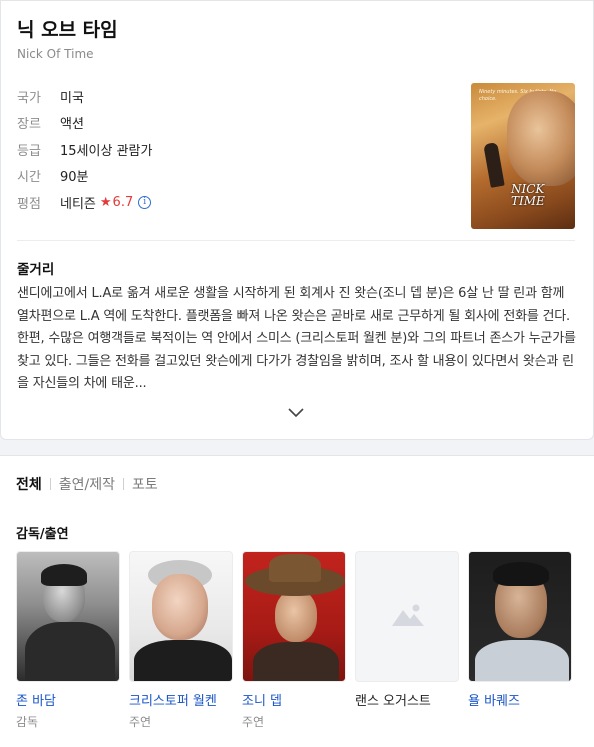  What do you see at coordinates (294, 699) in the screenshot?
I see `cast-name: 조니 뎁` at bounding box center [294, 699].